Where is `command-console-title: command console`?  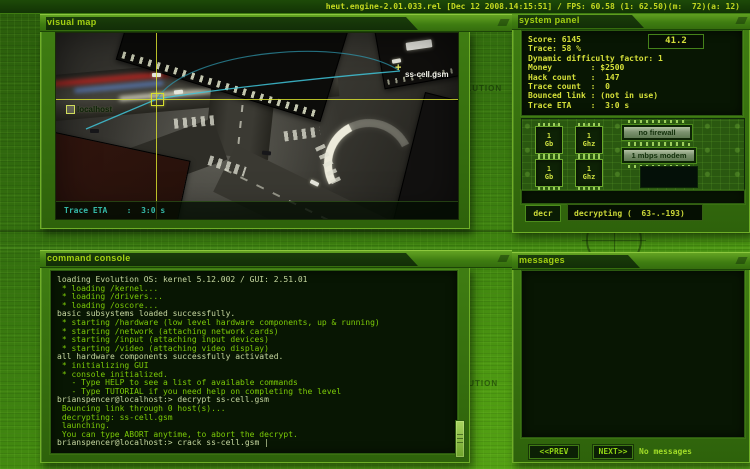 command-console-title: command console is located at coordinates (89, 258).